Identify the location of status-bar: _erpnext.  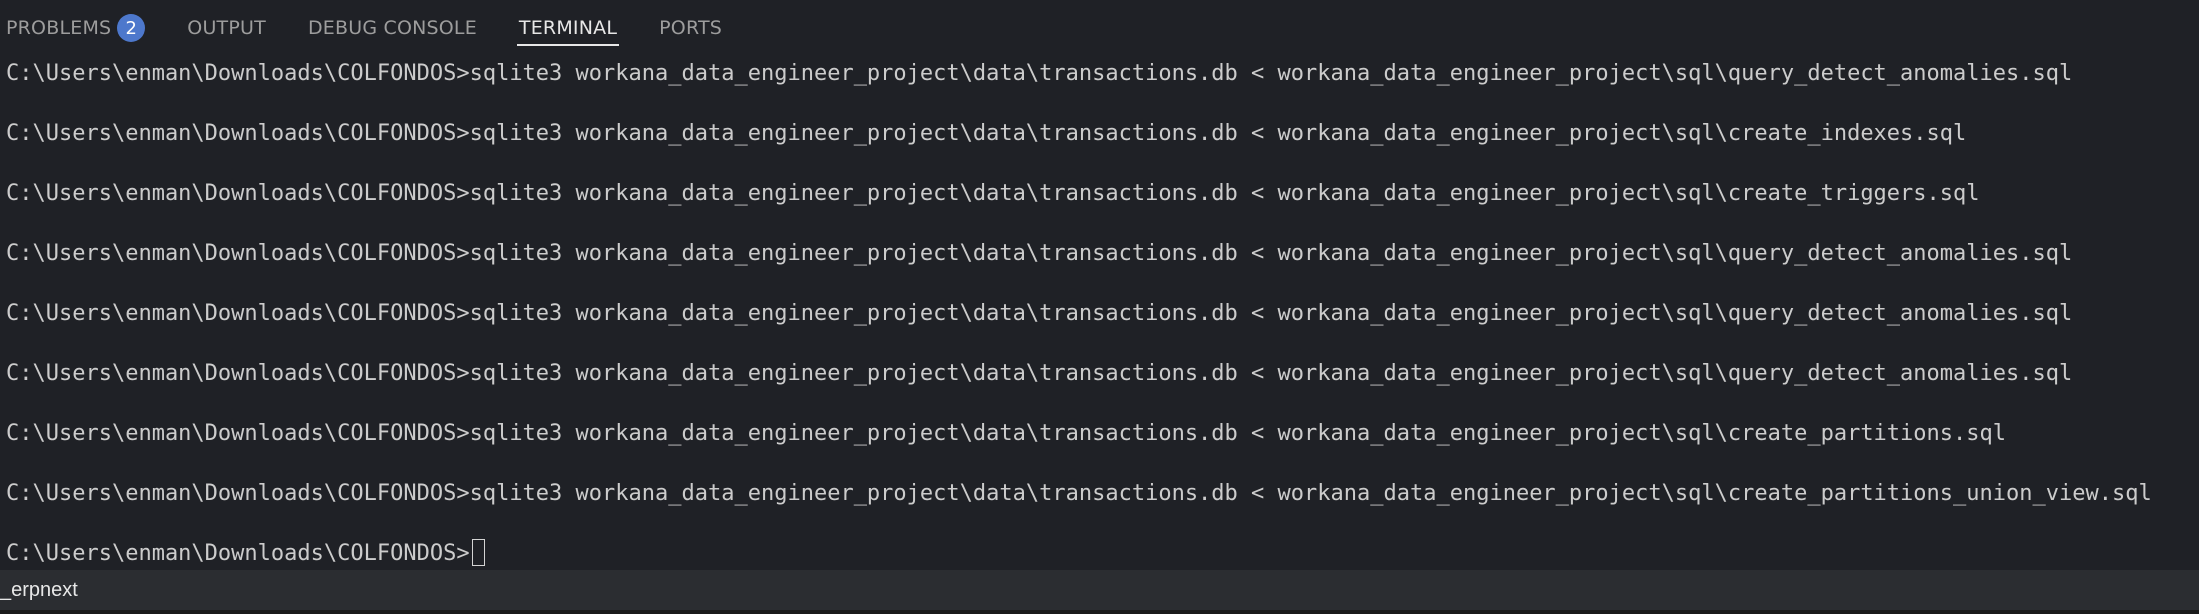
(1099, 590).